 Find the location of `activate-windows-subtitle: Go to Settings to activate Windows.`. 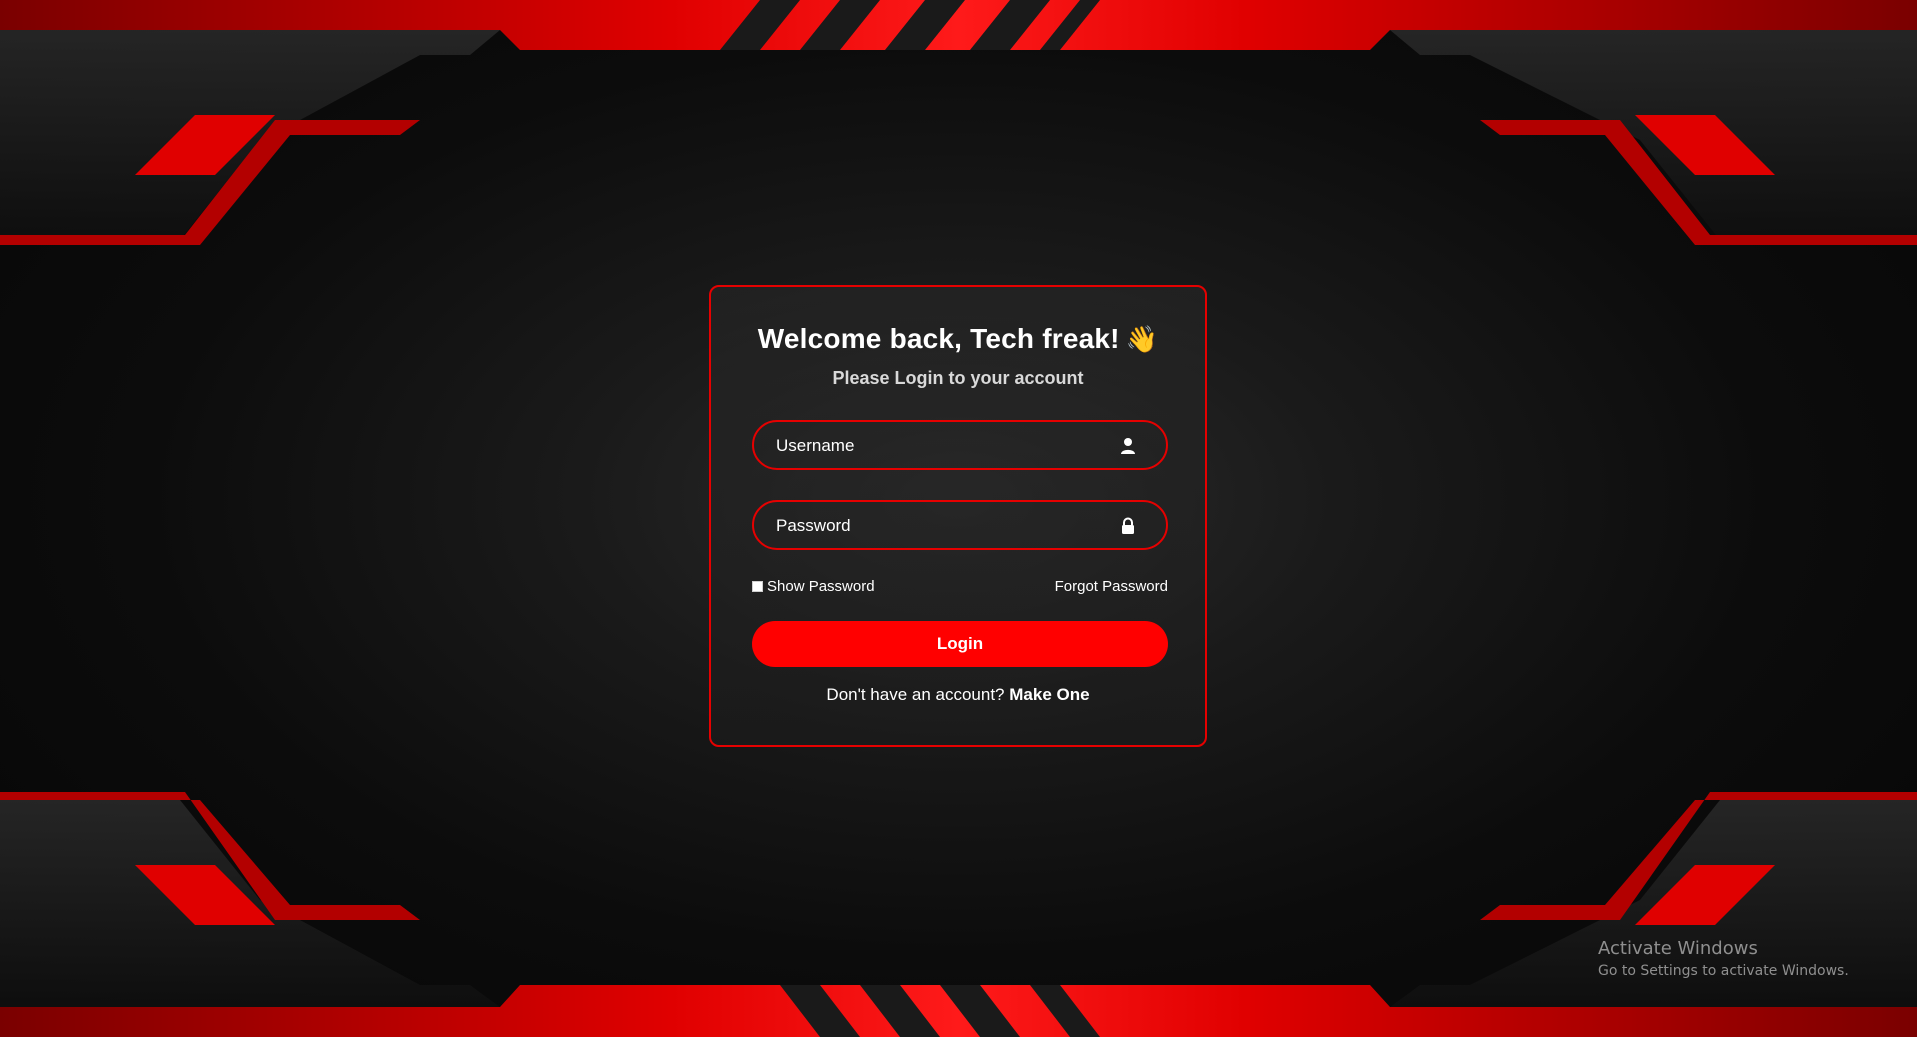

activate-windows-subtitle: Go to Settings to activate Windows. is located at coordinates (1723, 971).